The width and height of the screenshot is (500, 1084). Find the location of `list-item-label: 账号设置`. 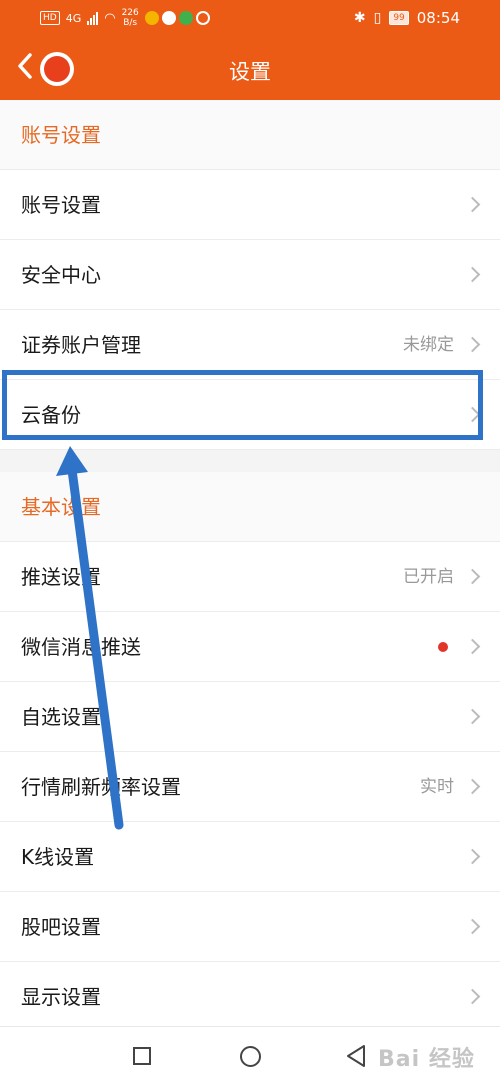

list-item-label: 账号设置 is located at coordinates (61, 205).